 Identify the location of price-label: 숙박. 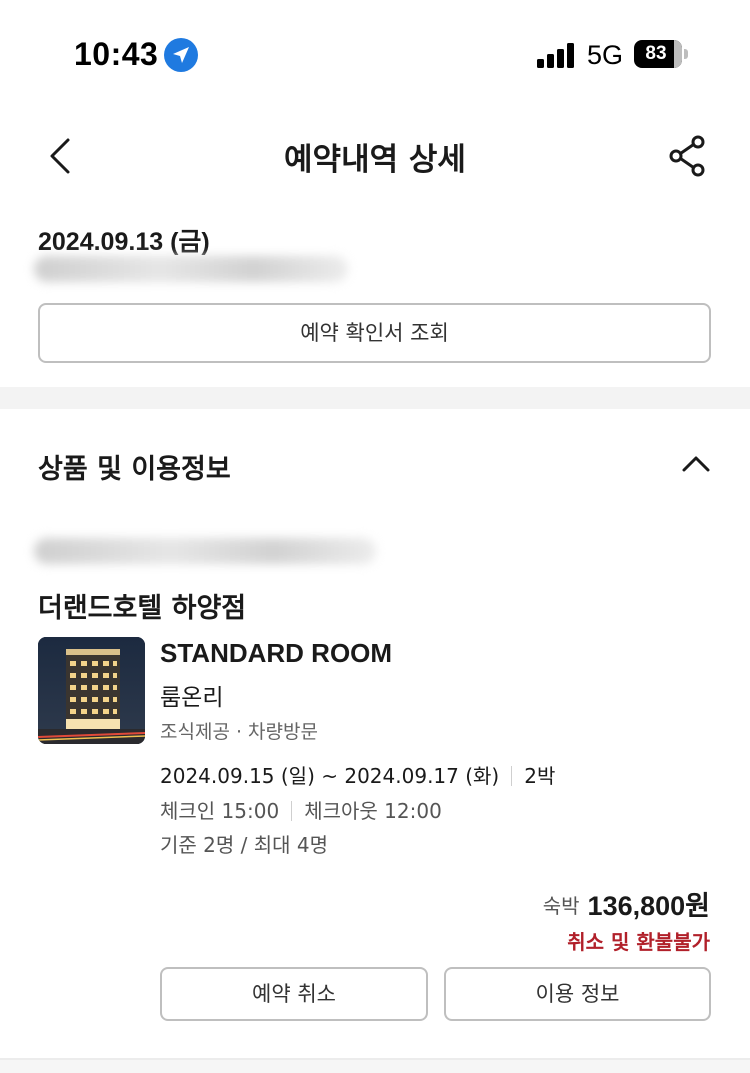
(561, 906).